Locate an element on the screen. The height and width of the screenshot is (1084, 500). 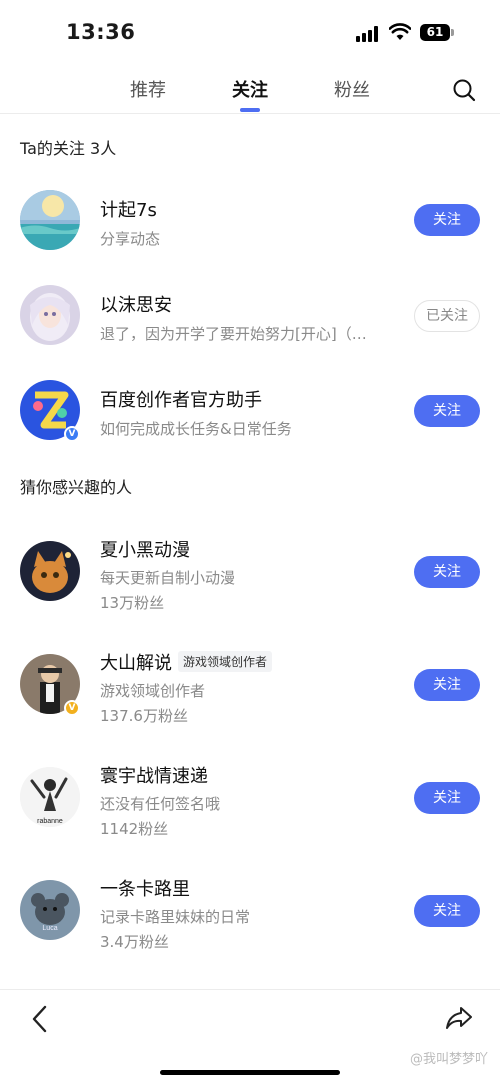
fans-count: 137.6万粉丝 is located at coordinates (144, 716).